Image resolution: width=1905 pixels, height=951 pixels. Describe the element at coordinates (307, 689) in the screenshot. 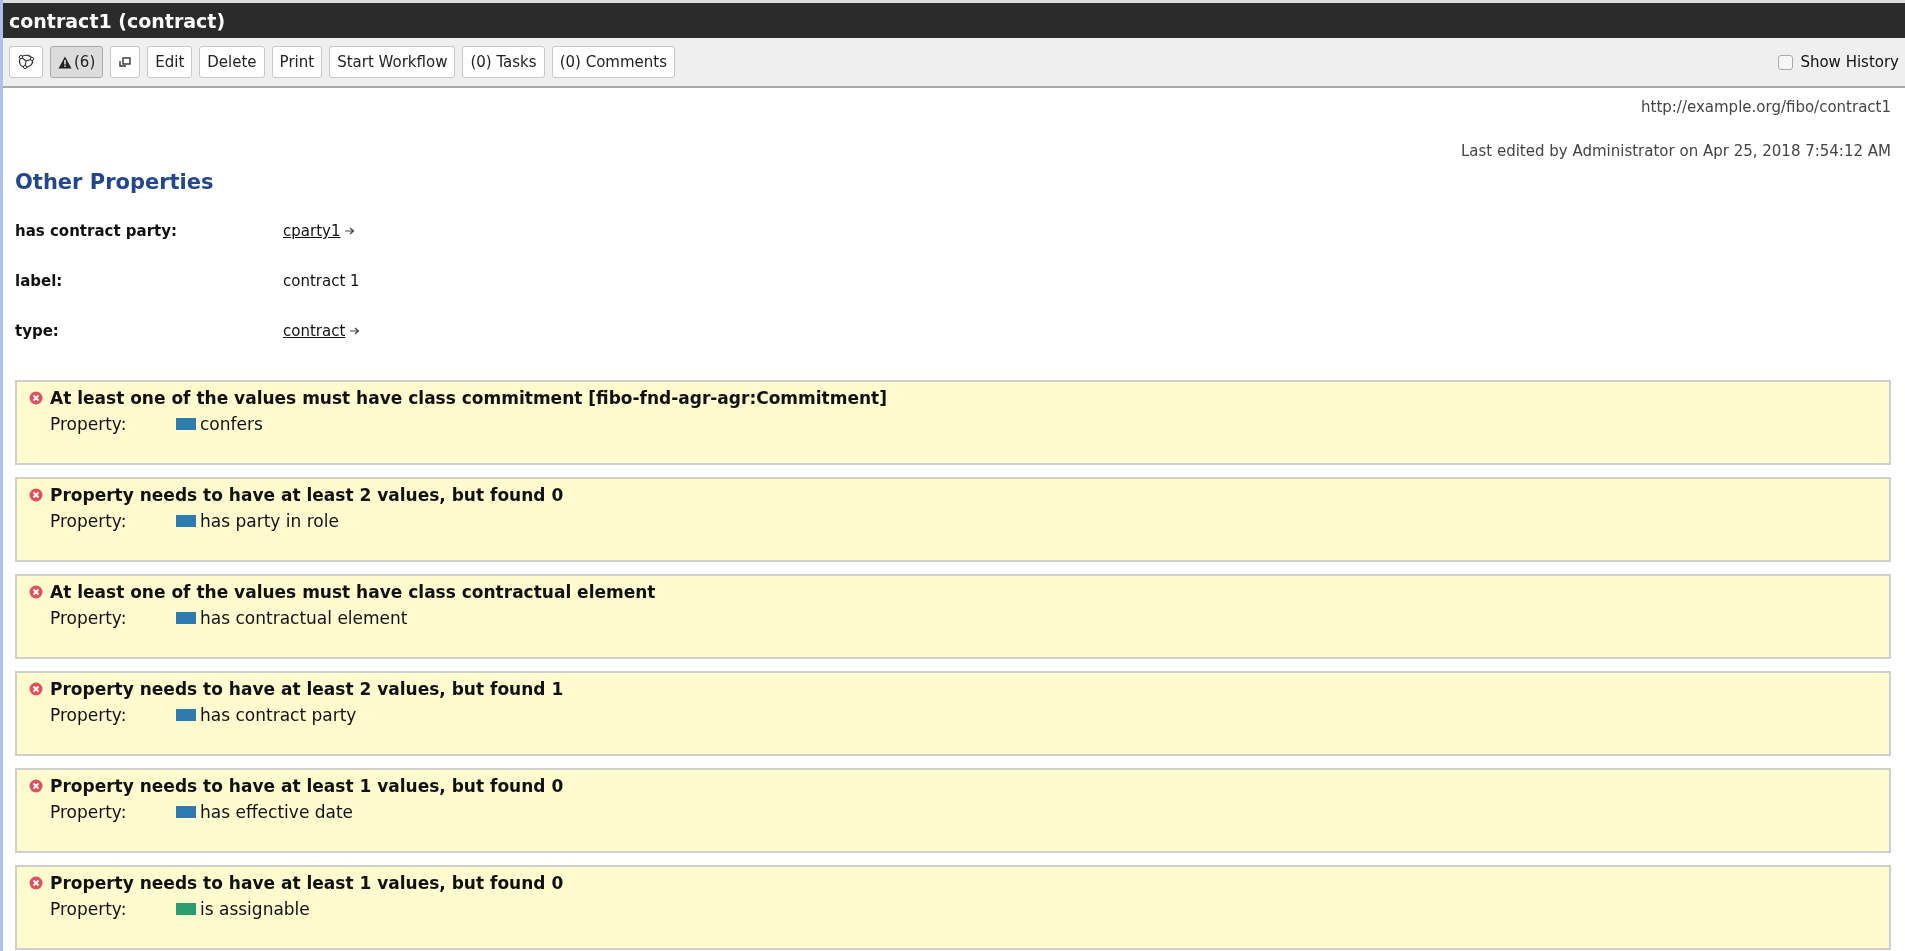

I see `violation-message: Property needs to have at least 2 values, but found 1` at that location.